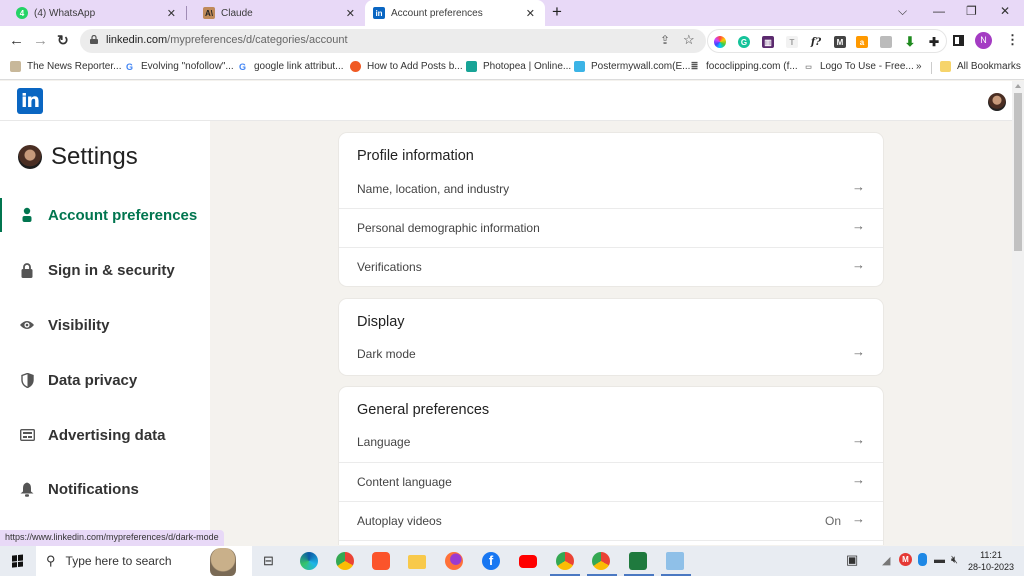  Describe the element at coordinates (1018, 172) in the screenshot. I see `scroll-thumb` at that location.